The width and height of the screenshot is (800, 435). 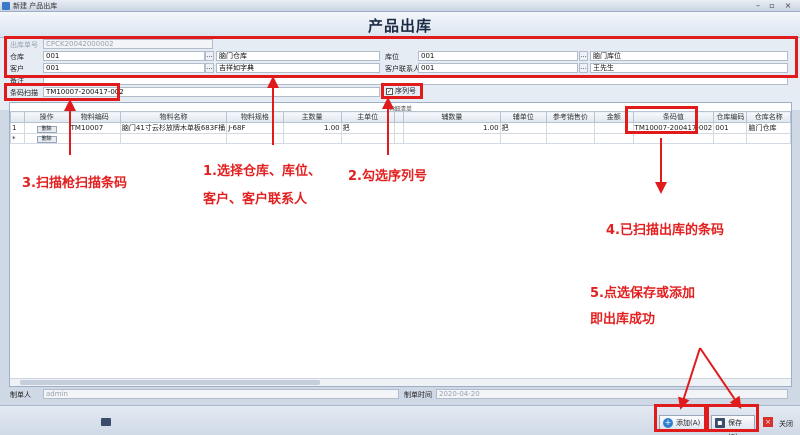 What do you see at coordinates (665, 230) in the screenshot?
I see `annotation-step-4: 4.已扫描出库的条码` at bounding box center [665, 230].